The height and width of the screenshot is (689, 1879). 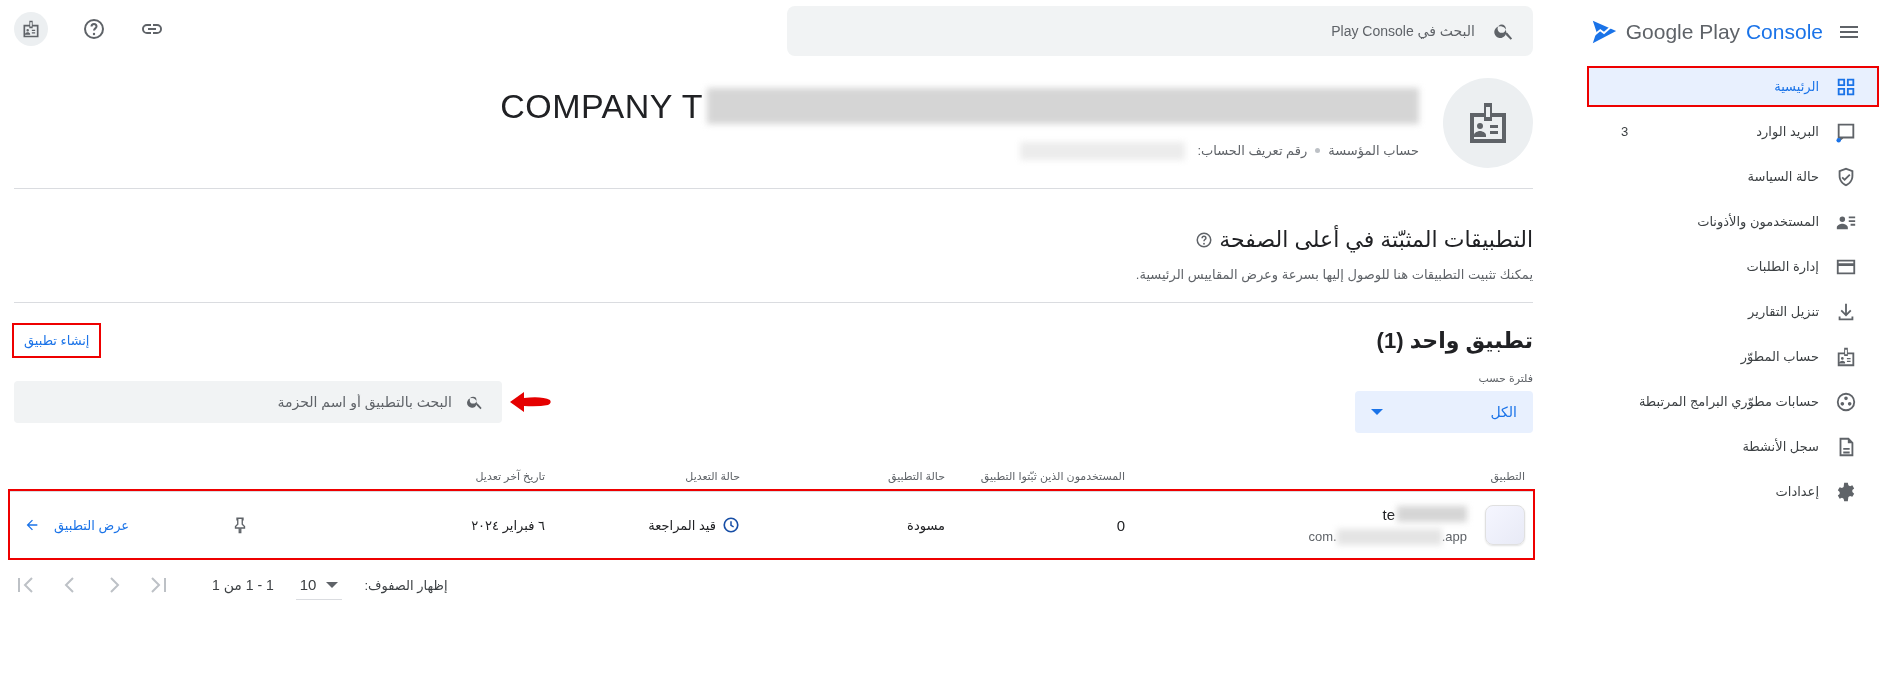 What do you see at coordinates (926, 525) in the screenshot?
I see `table-cell: مسودة` at bounding box center [926, 525].